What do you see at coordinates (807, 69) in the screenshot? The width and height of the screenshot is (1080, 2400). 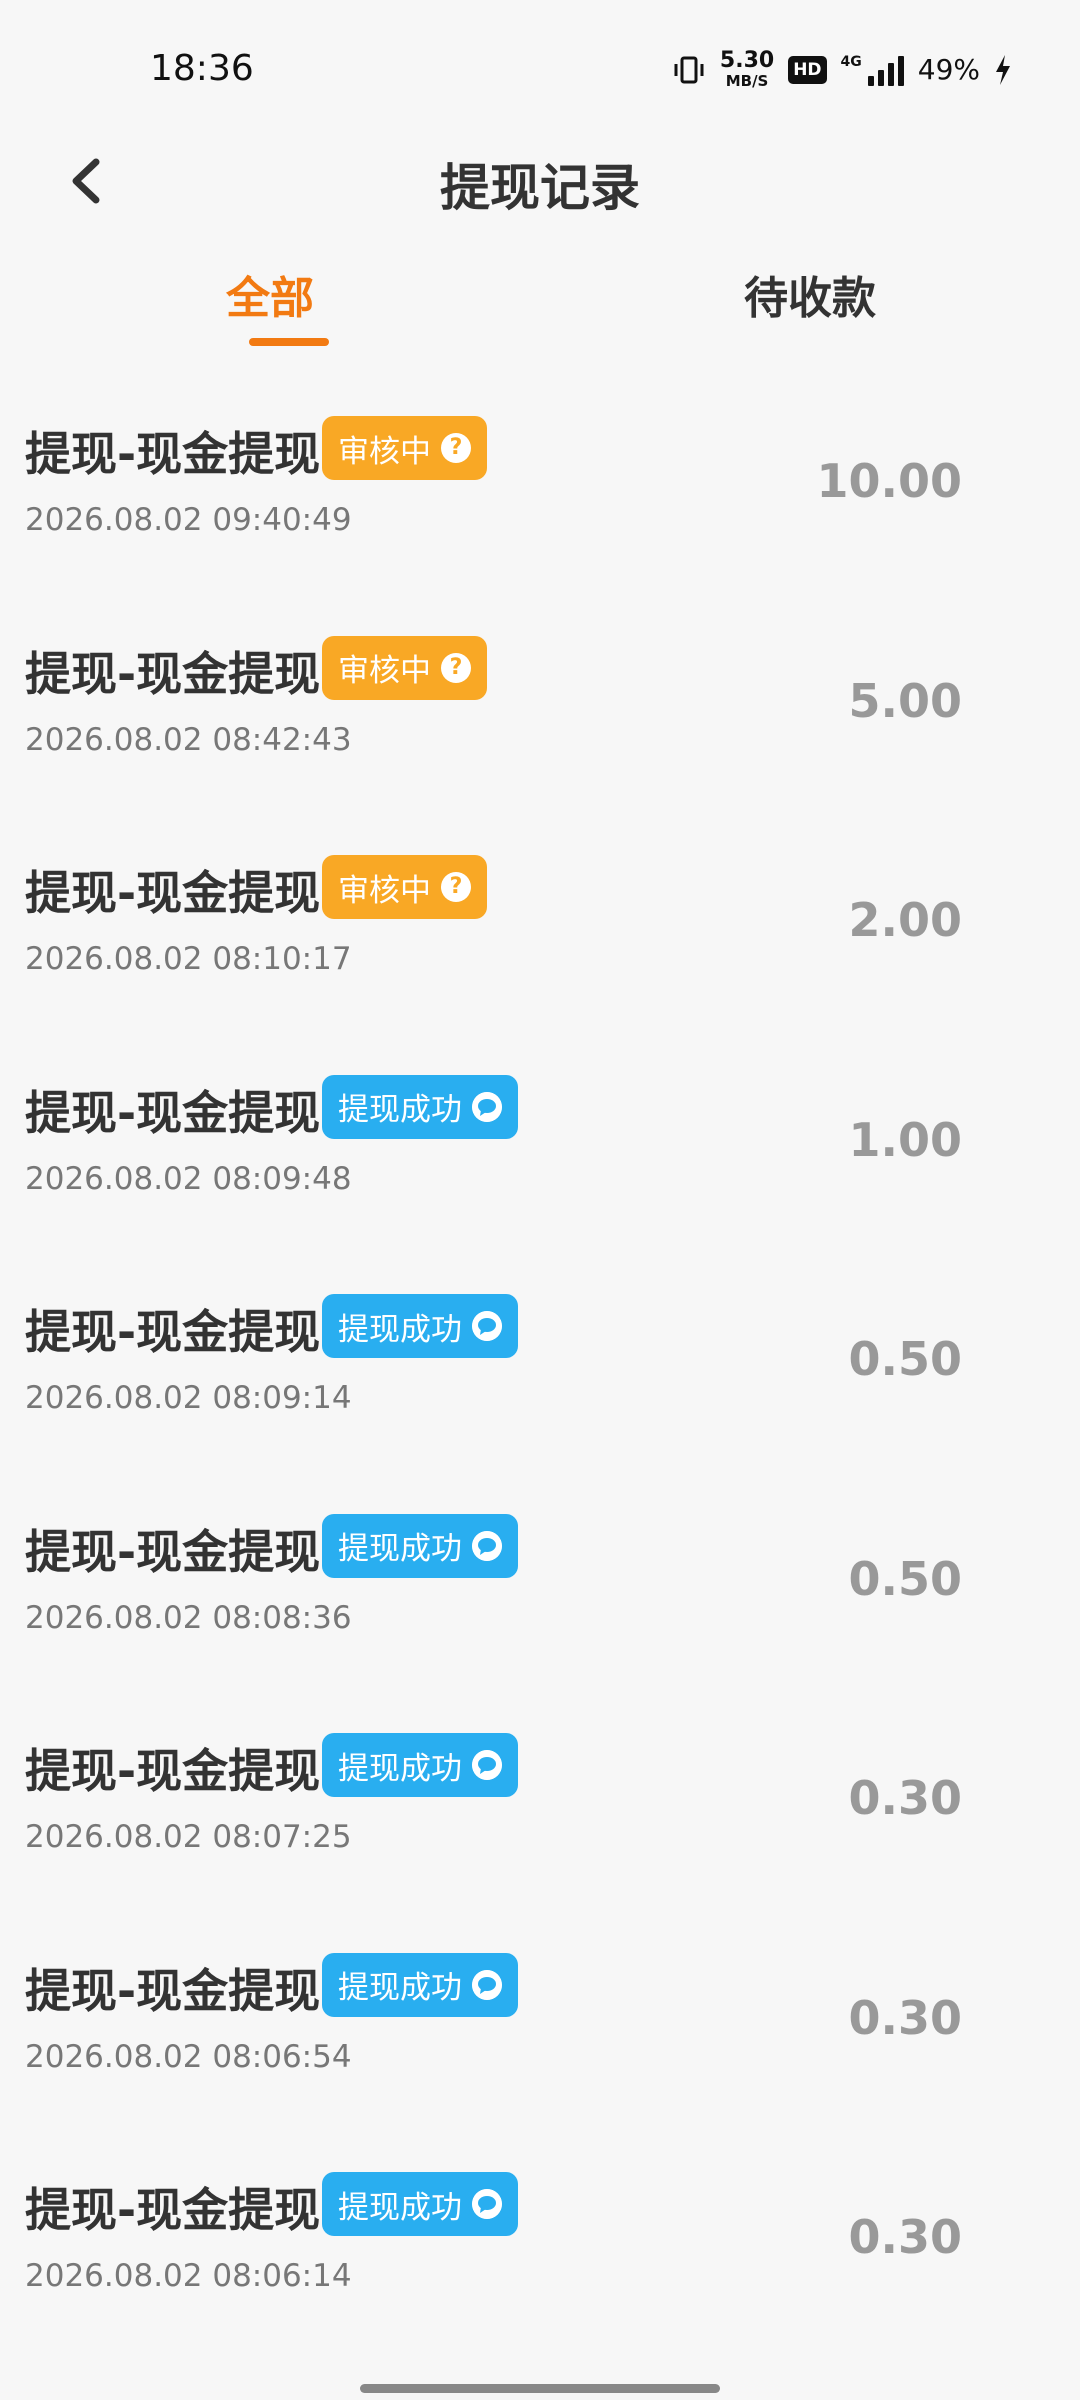 I see `hd-icon: HD` at bounding box center [807, 69].